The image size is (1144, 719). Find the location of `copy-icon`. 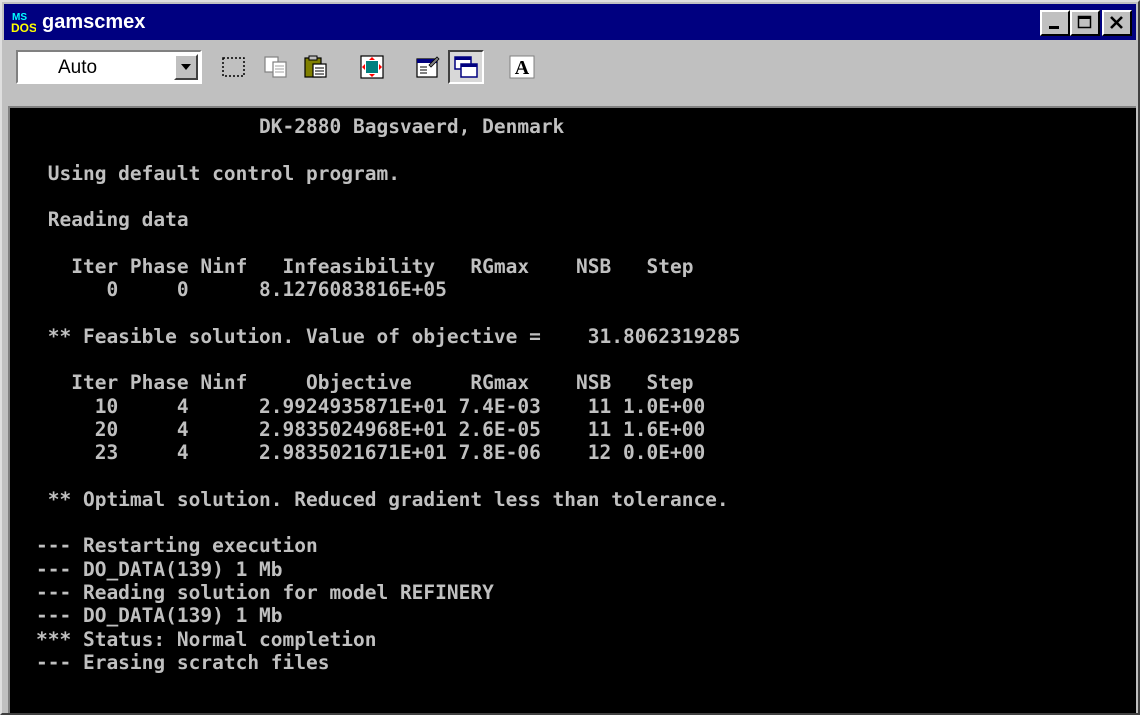

copy-icon is located at coordinates (275, 67).